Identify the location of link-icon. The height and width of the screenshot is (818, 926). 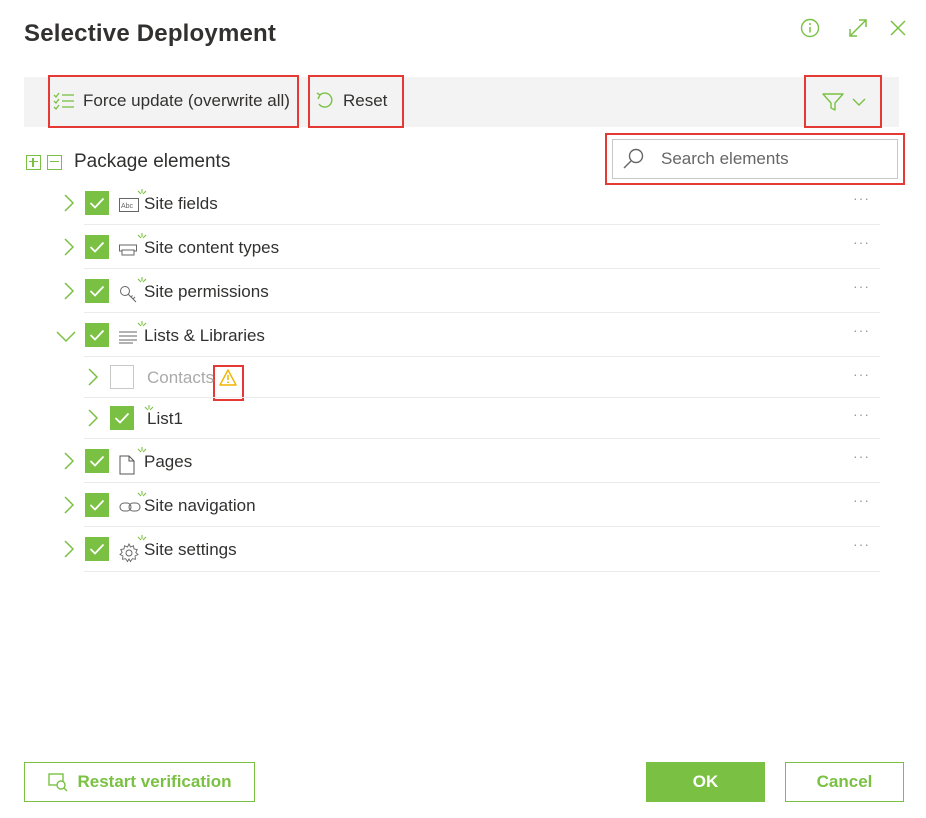
(133, 503).